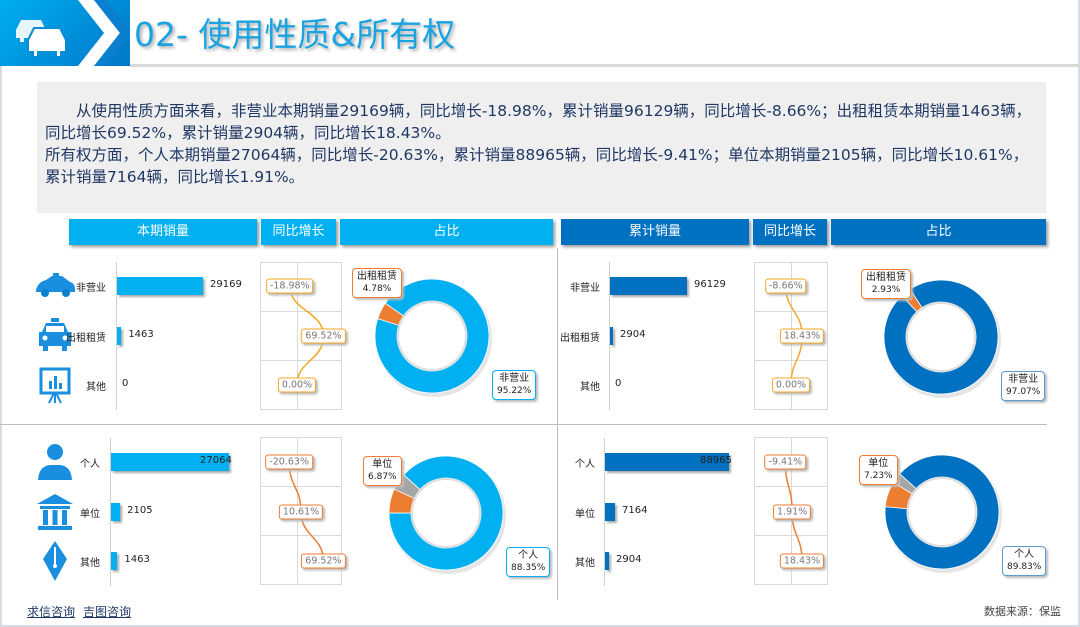 This screenshot has height=627, width=1080. Describe the element at coordinates (382, 477) in the screenshot. I see `callout-pct: 6.87%` at that location.